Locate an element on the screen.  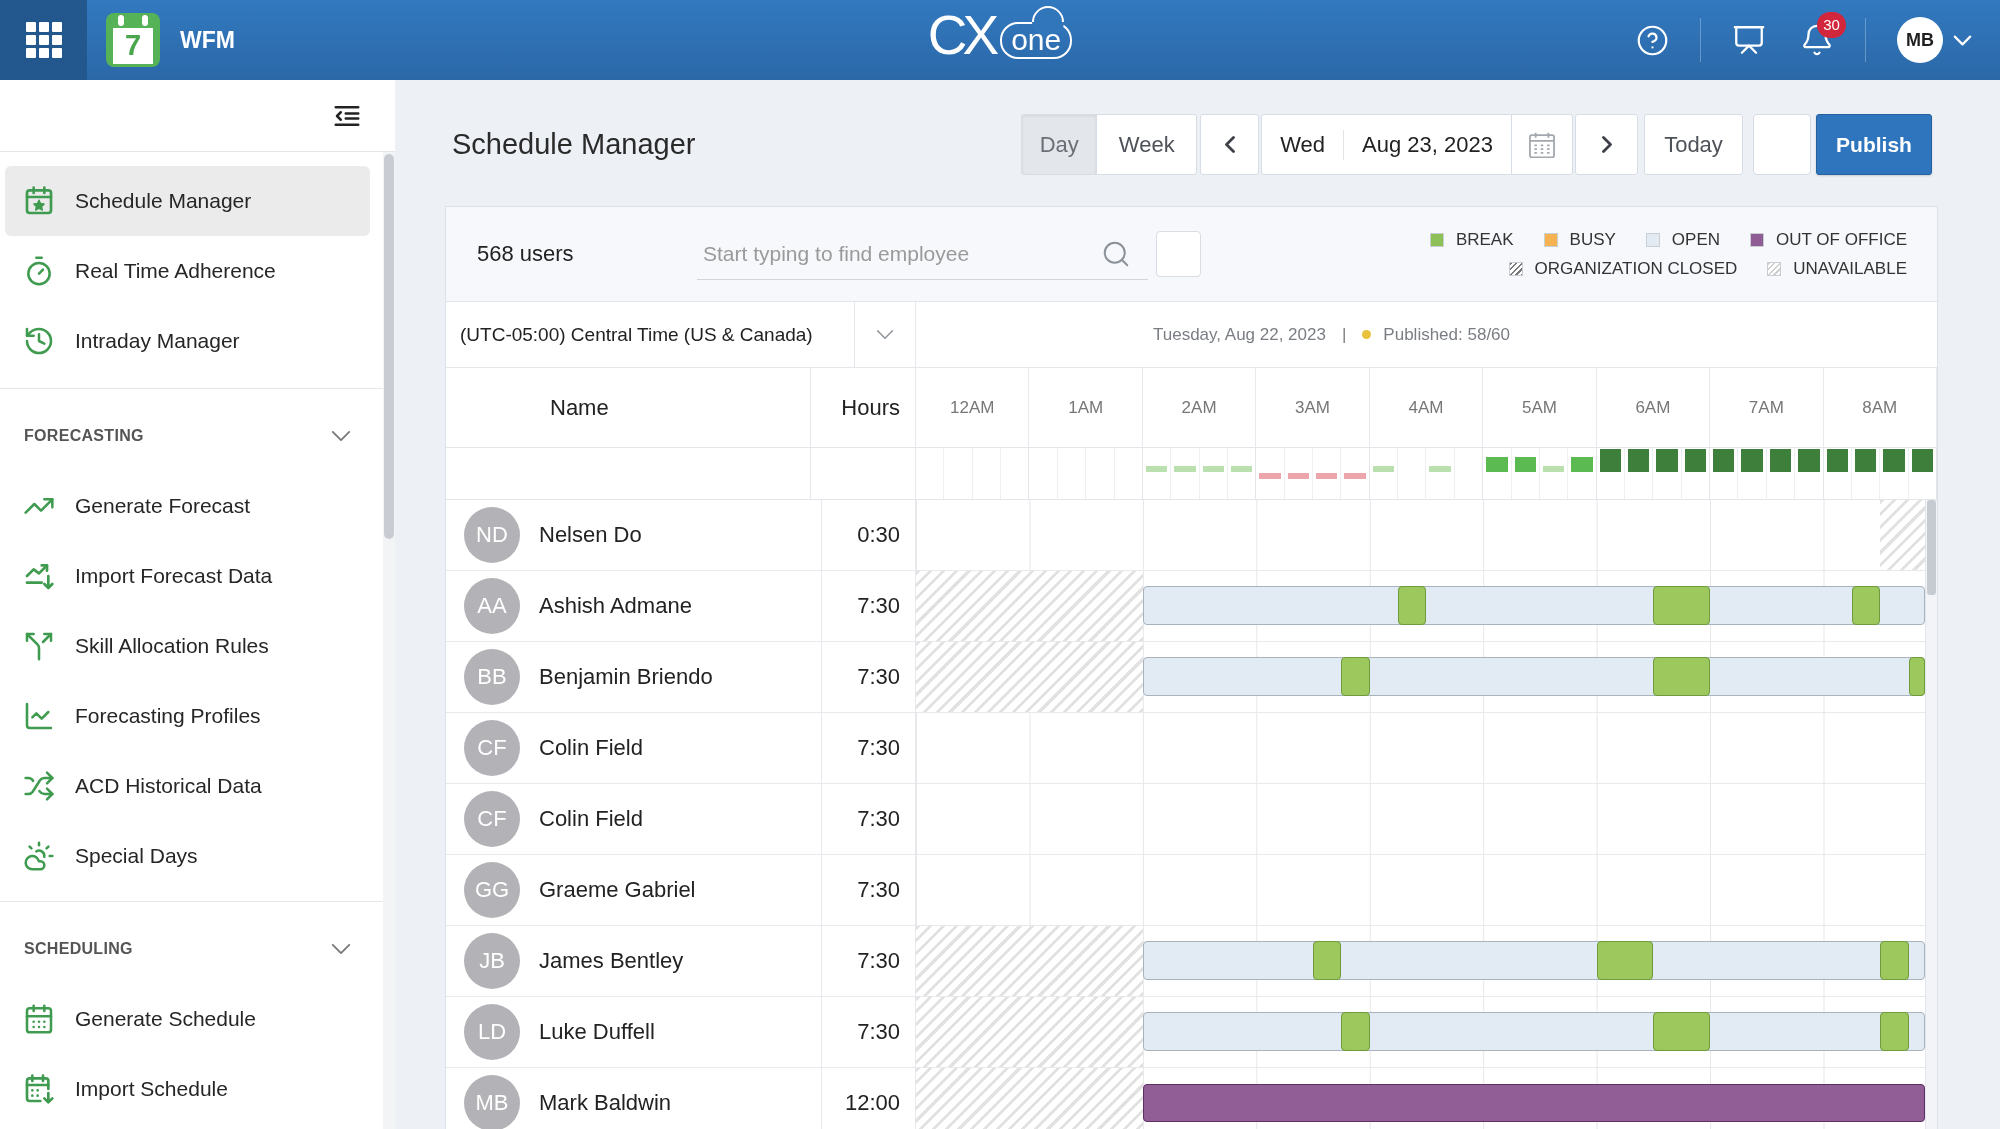
cloud-sun-icon is located at coordinates (39, 856).